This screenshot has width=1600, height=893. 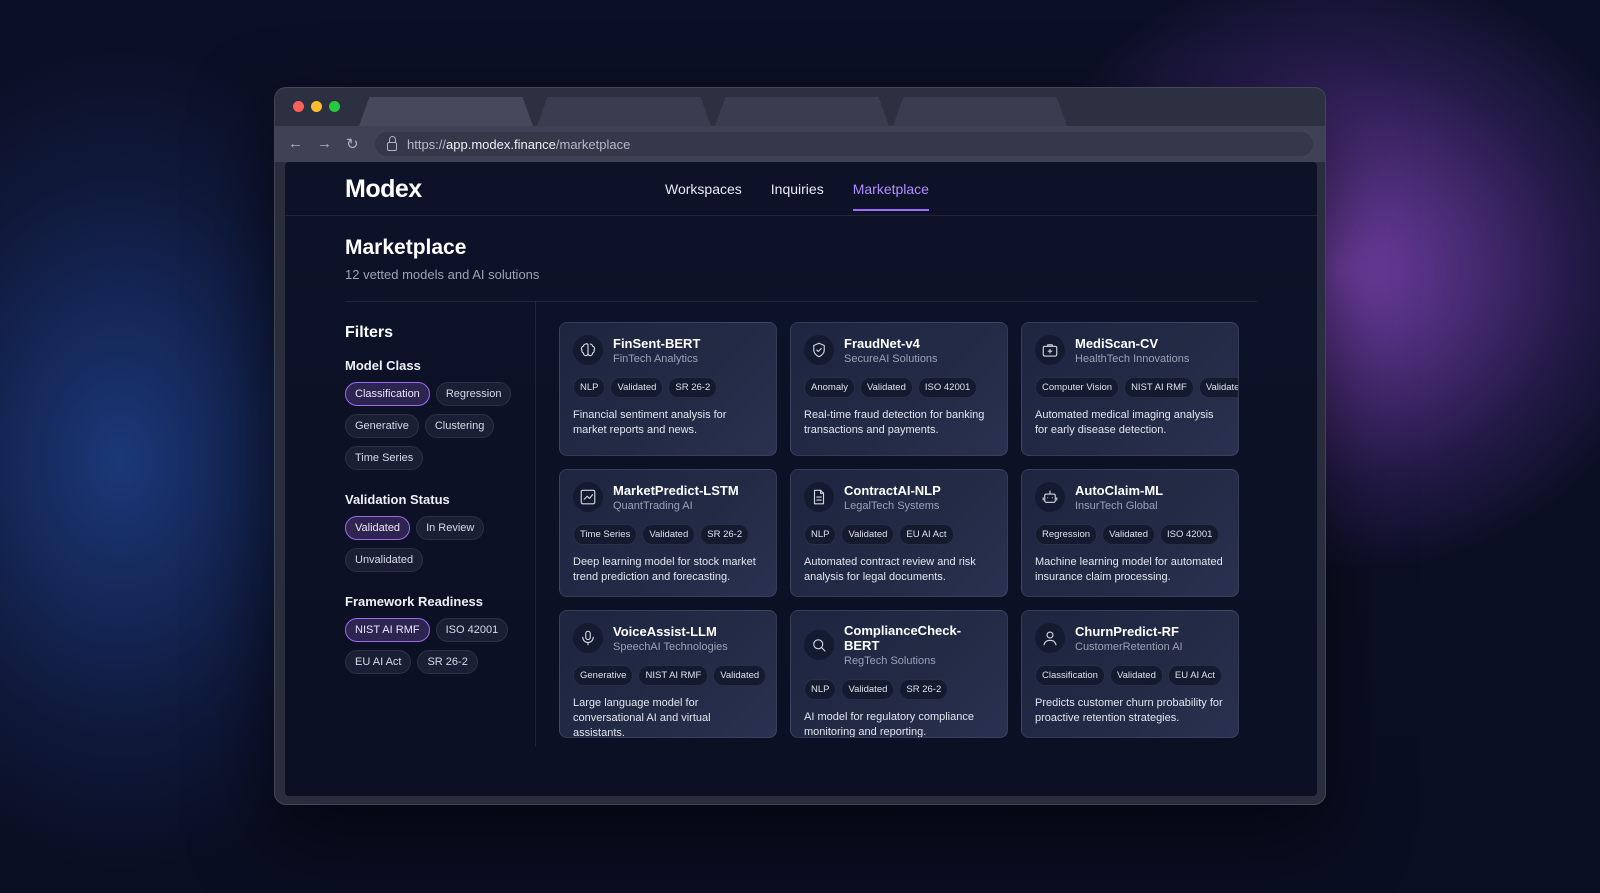 I want to click on card-title: FraudNet-v4, so click(x=891, y=343).